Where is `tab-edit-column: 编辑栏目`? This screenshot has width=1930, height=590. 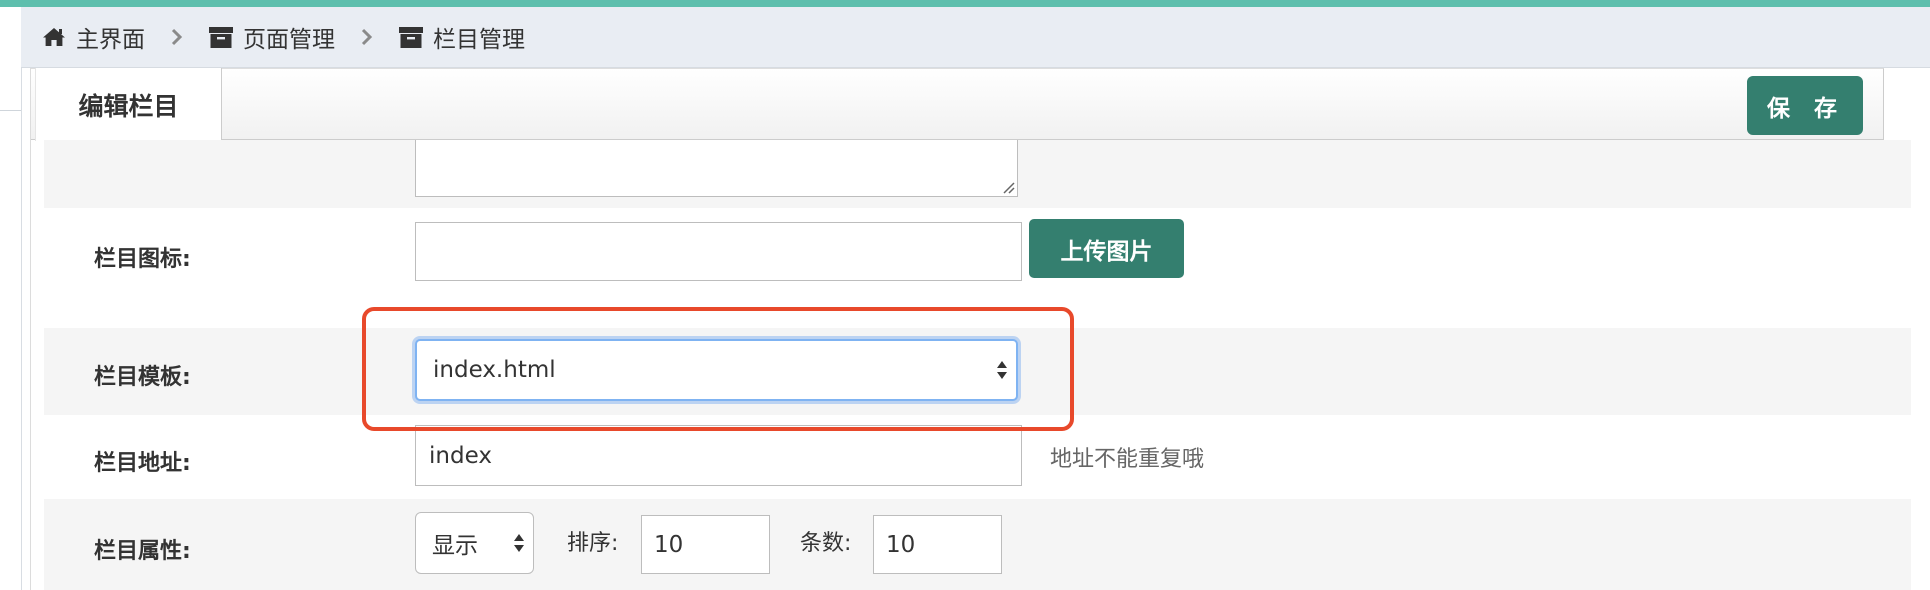 tab-edit-column: 编辑栏目 is located at coordinates (128, 104).